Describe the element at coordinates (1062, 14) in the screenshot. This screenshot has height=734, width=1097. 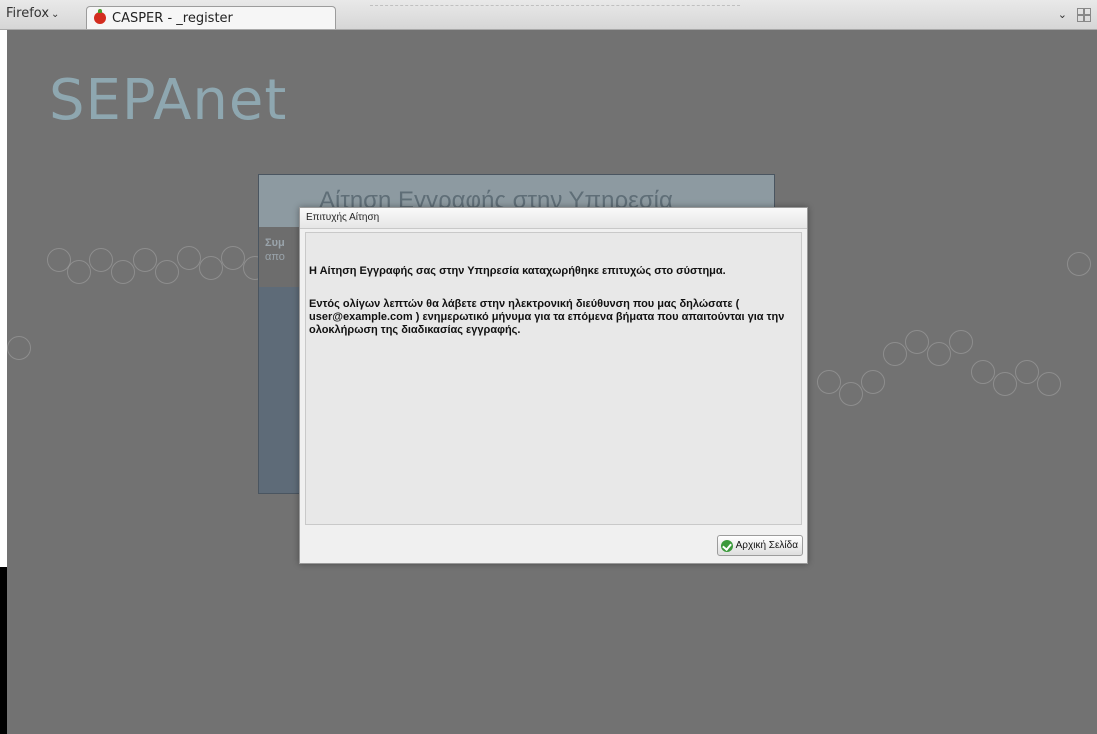
I see `list-all-tabs-icon: ⌄` at that location.